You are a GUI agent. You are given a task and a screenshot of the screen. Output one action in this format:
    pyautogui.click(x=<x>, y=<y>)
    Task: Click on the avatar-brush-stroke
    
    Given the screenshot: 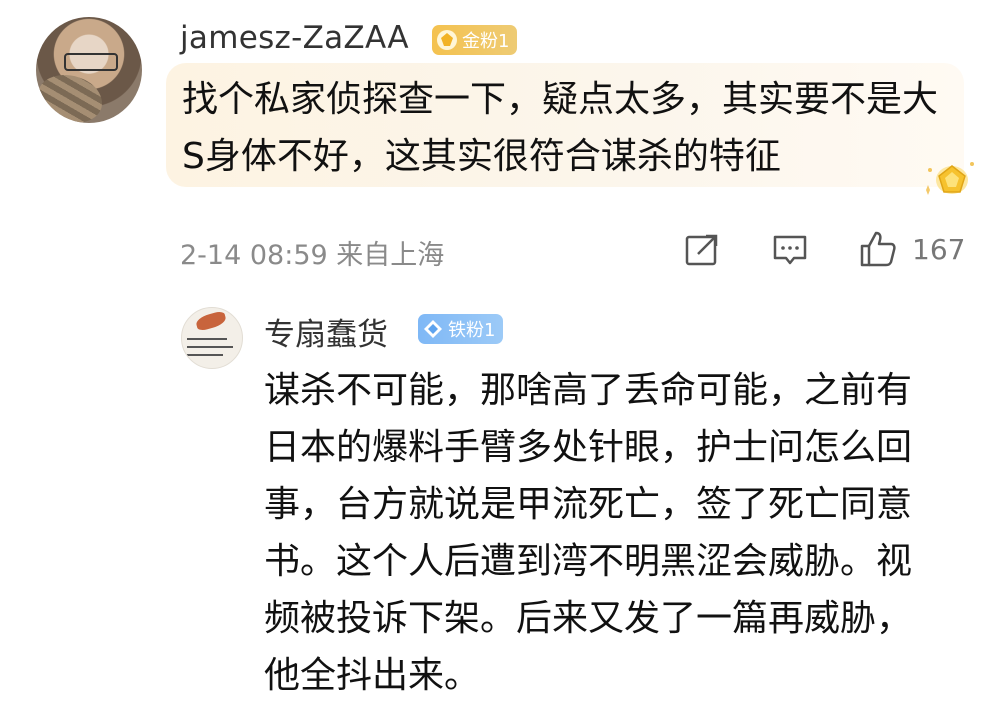 What is the action you would take?
    pyautogui.click(x=211, y=321)
    